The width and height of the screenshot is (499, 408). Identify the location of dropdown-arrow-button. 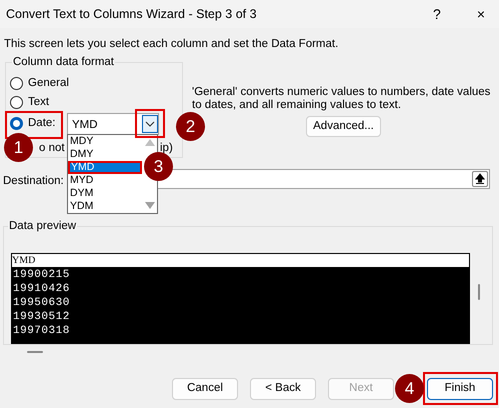
(150, 124).